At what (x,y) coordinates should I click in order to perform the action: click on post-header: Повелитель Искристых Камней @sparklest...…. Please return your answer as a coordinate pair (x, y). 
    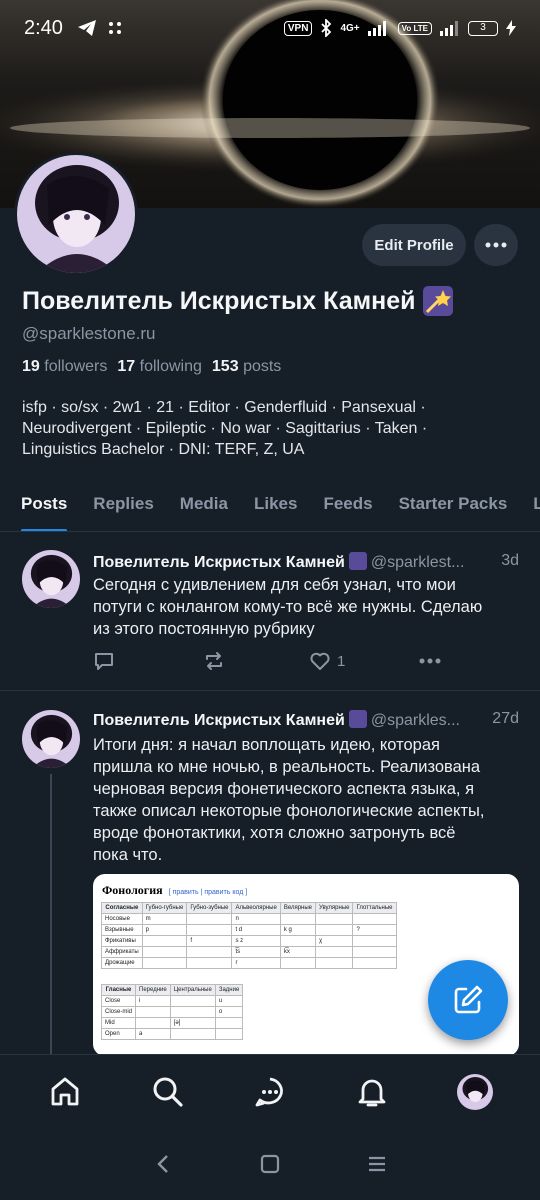
    Looking at the image, I should click on (308, 562).